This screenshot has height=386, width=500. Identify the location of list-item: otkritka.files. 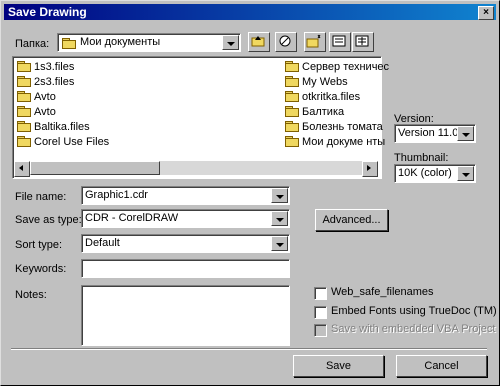
(322, 97).